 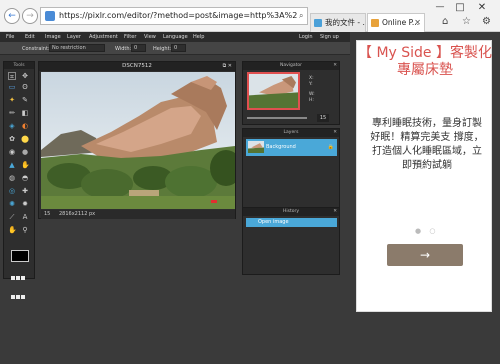 What do you see at coordinates (466, 21) in the screenshot?
I see `favorites-icon: ☆` at bounding box center [466, 21].